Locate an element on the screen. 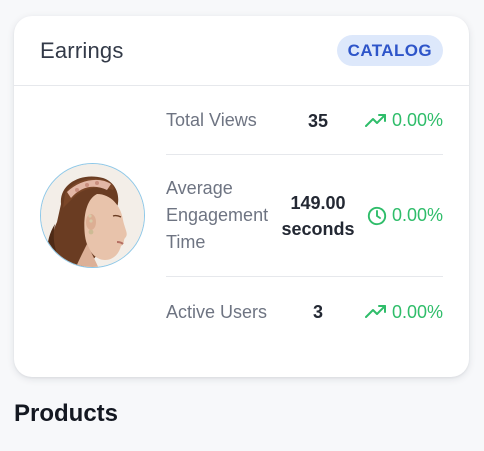  woman-earrings-photo is located at coordinates (92, 215).